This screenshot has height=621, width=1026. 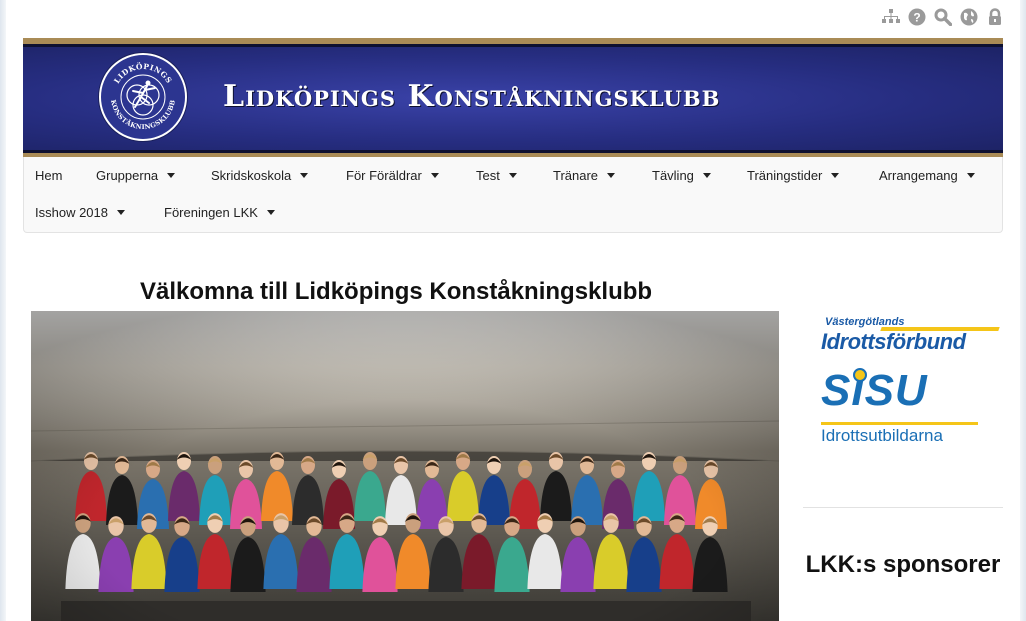 What do you see at coordinates (576, 175) in the screenshot?
I see `nav-item-label: Tränare` at bounding box center [576, 175].